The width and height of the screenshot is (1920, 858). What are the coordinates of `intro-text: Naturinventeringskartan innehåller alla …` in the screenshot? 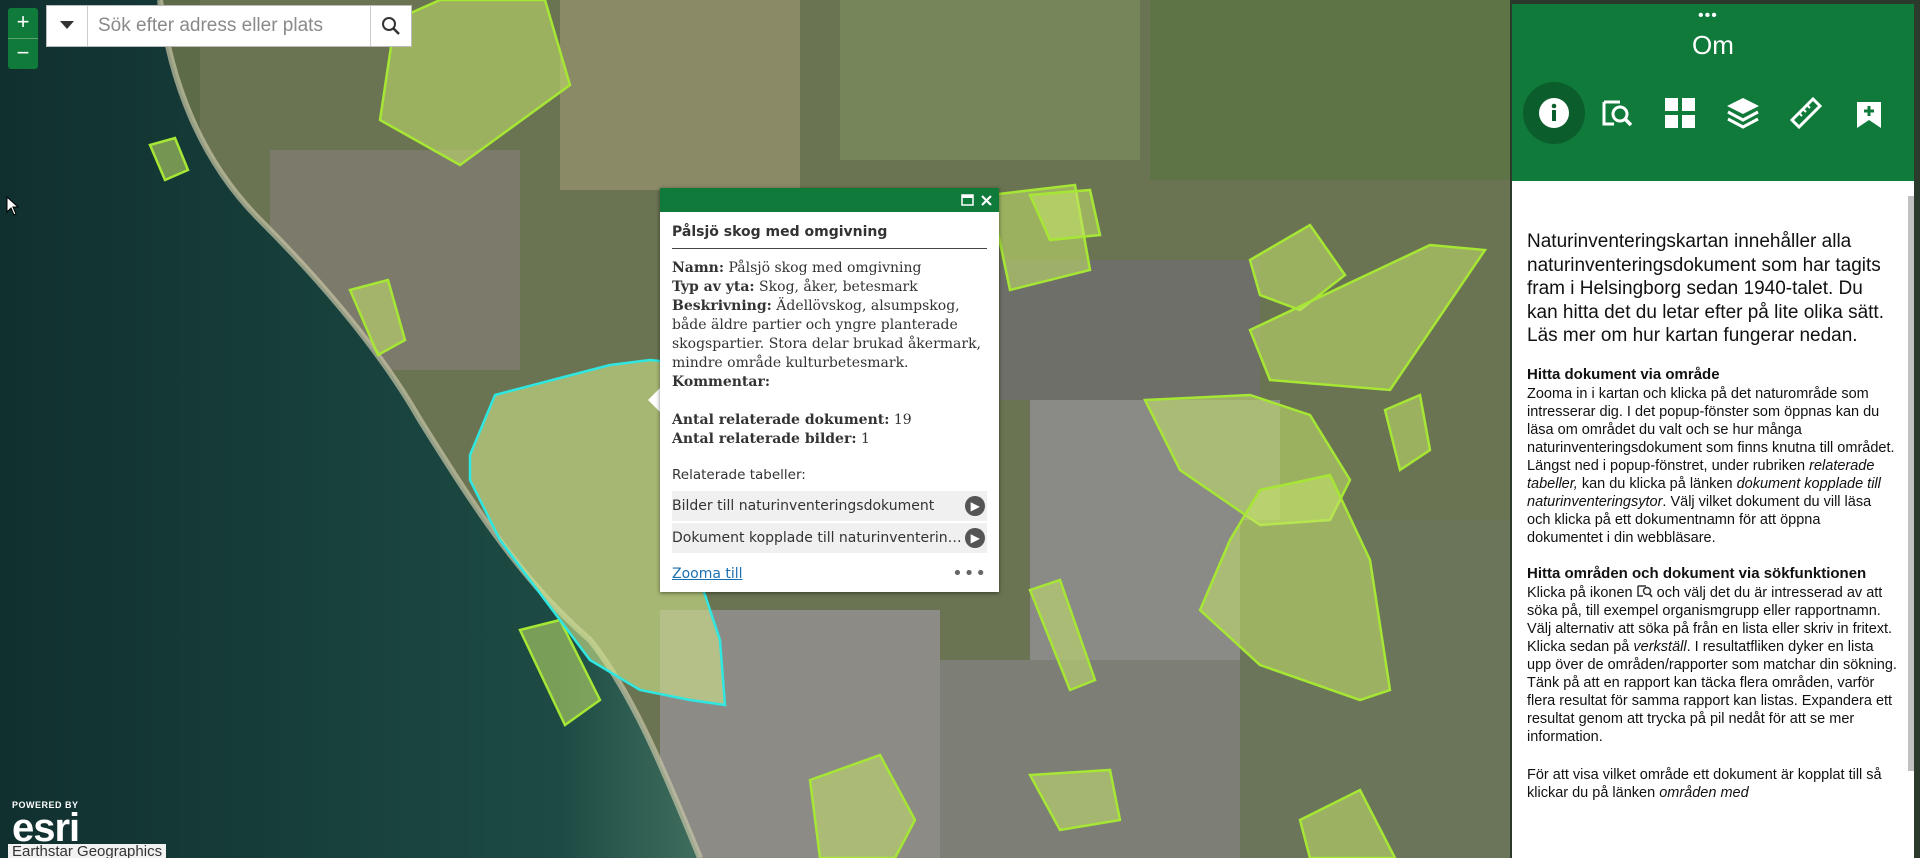 It's located at (1705, 288).